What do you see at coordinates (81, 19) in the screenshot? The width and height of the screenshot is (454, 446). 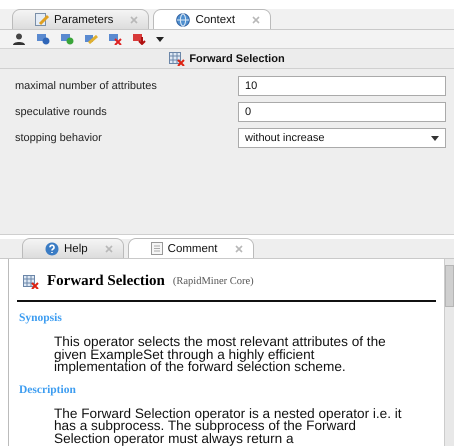 I see `tab: Parameters` at bounding box center [81, 19].